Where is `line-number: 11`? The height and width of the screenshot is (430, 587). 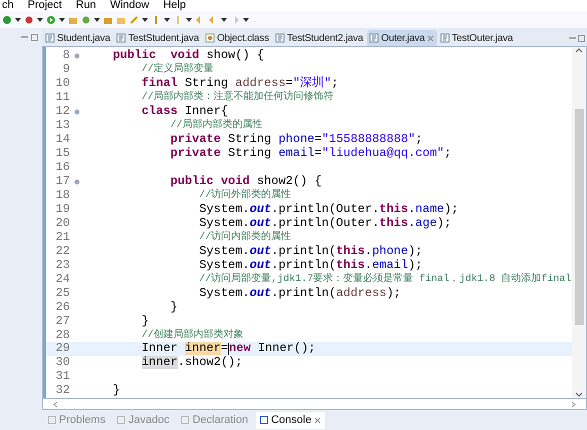
line-number: 11 is located at coordinates (62, 97).